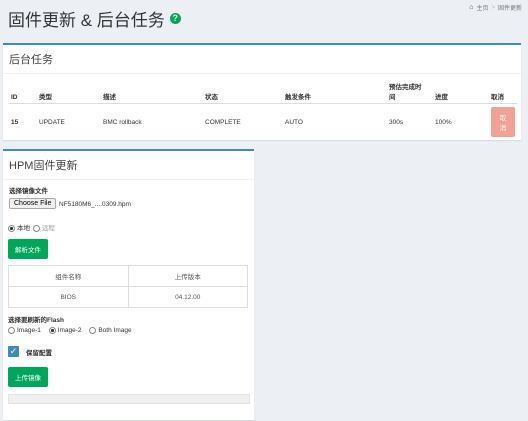 The width and height of the screenshot is (528, 421). I want to click on upload-image-button: 上传镜像, so click(28, 377).